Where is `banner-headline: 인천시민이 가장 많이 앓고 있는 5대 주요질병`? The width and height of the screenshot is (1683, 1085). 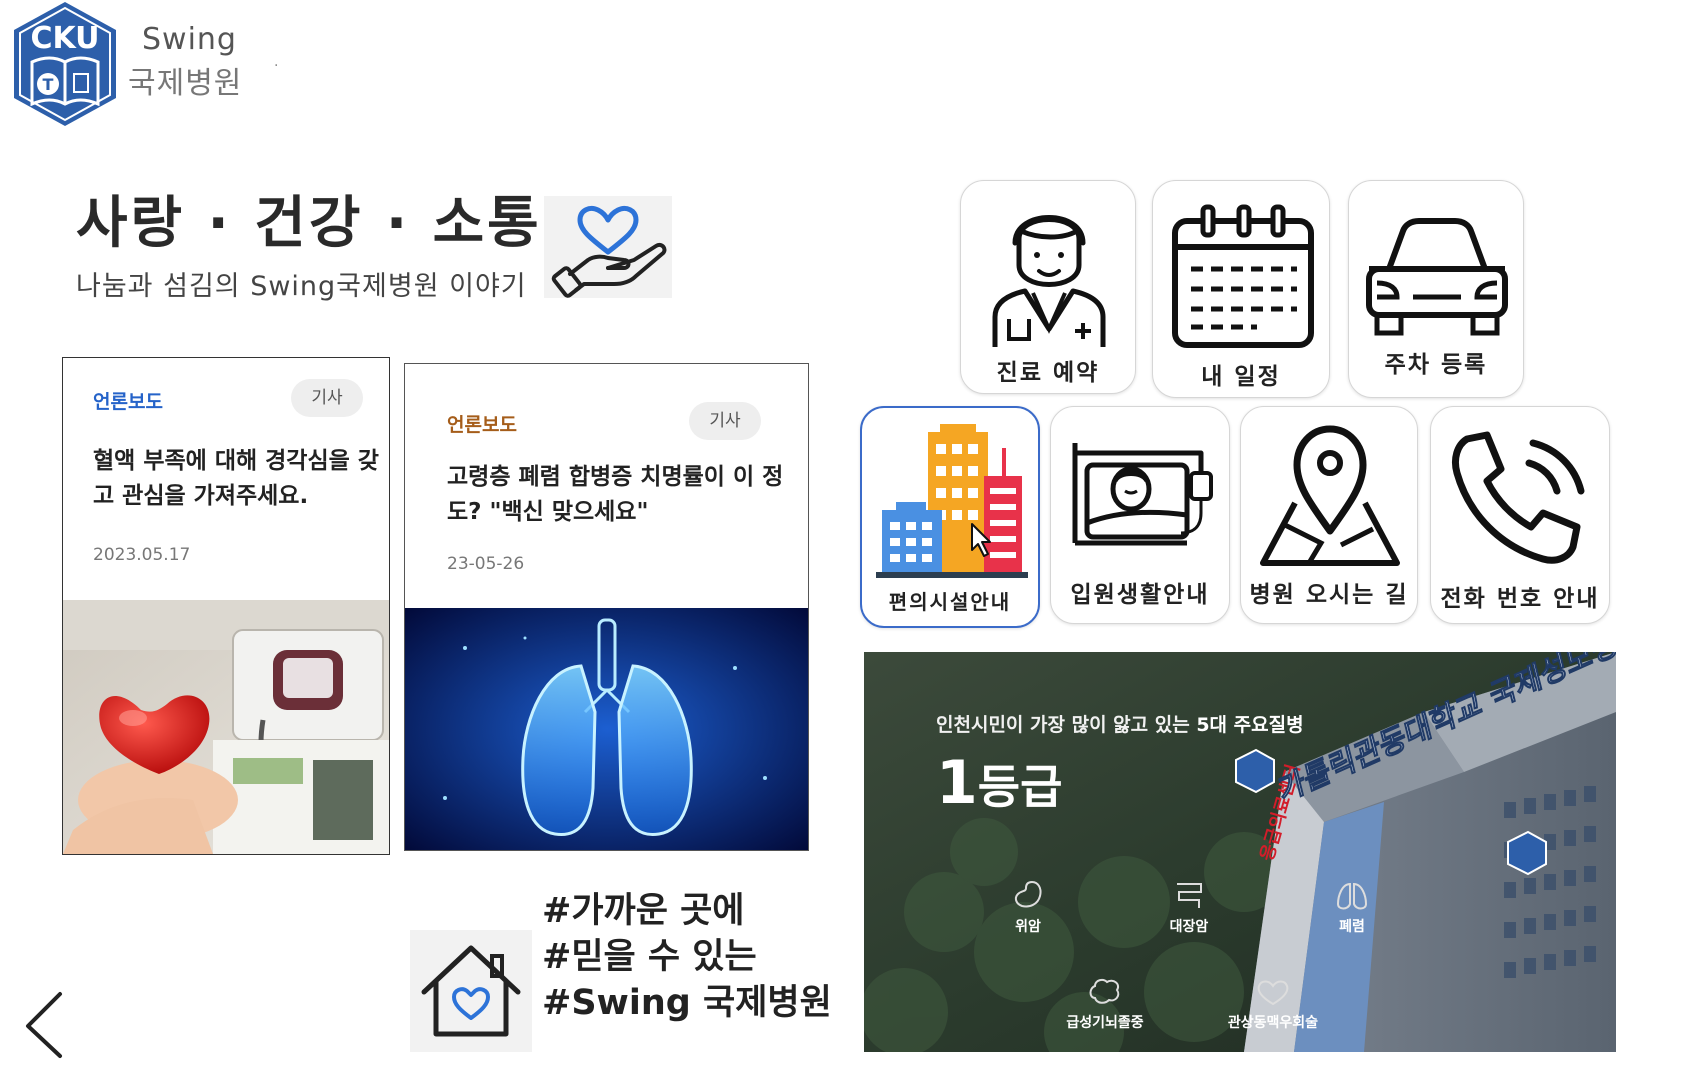 banner-headline: 인천시민이 가장 많이 앓고 있는 5대 주요질병 is located at coordinates (1120, 723).